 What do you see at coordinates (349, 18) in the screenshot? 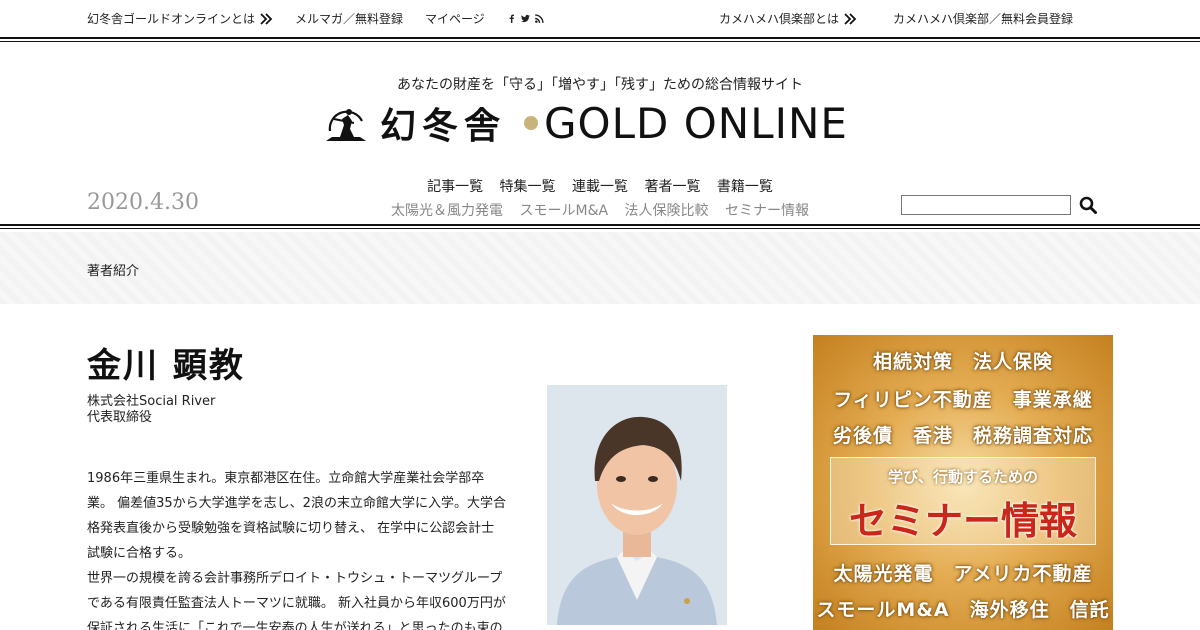
I see `mailmag-link: メルマガ／無料登録` at bounding box center [349, 18].